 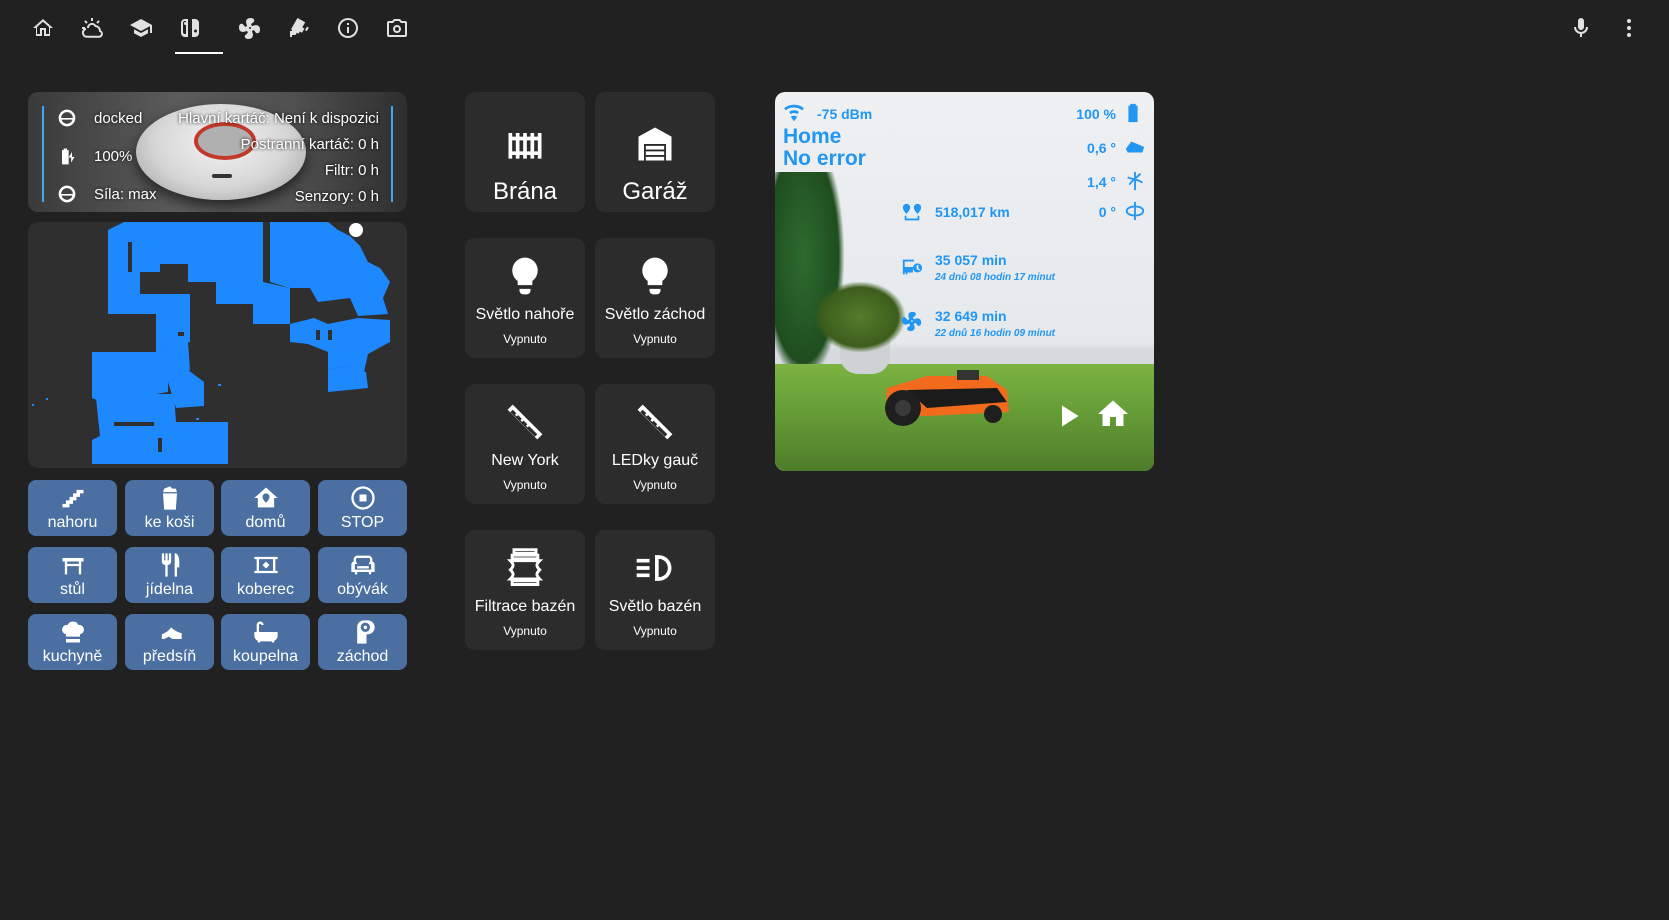 What do you see at coordinates (845, 114) in the screenshot?
I see `wifi-signal: -75 dBm` at bounding box center [845, 114].